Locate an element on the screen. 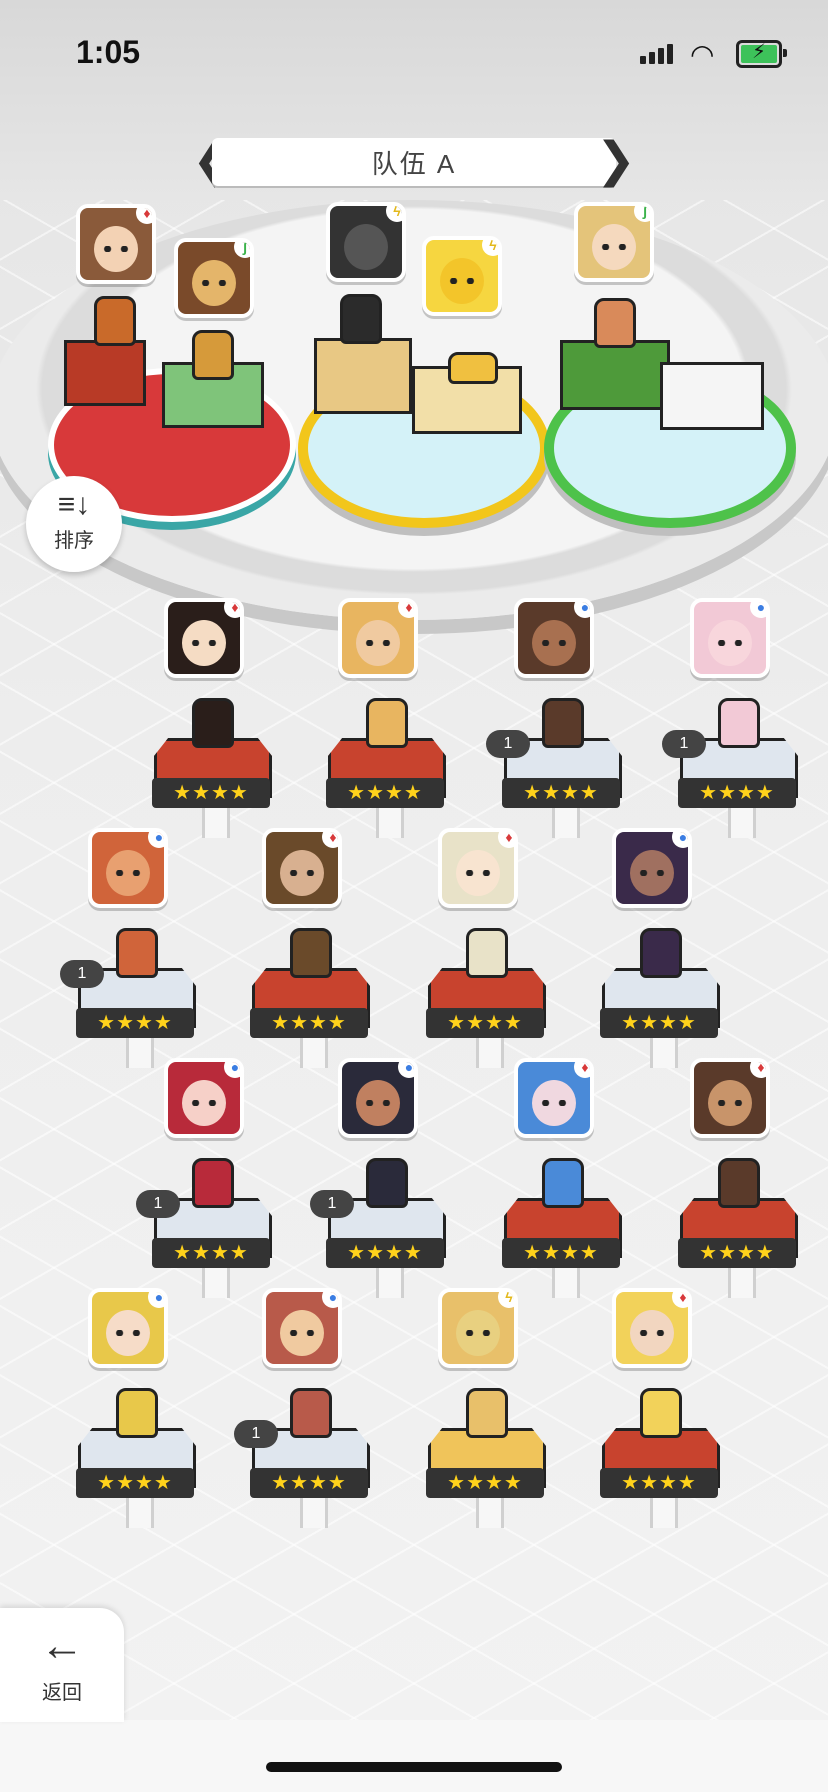  bottom-bar is located at coordinates (414, 1756).